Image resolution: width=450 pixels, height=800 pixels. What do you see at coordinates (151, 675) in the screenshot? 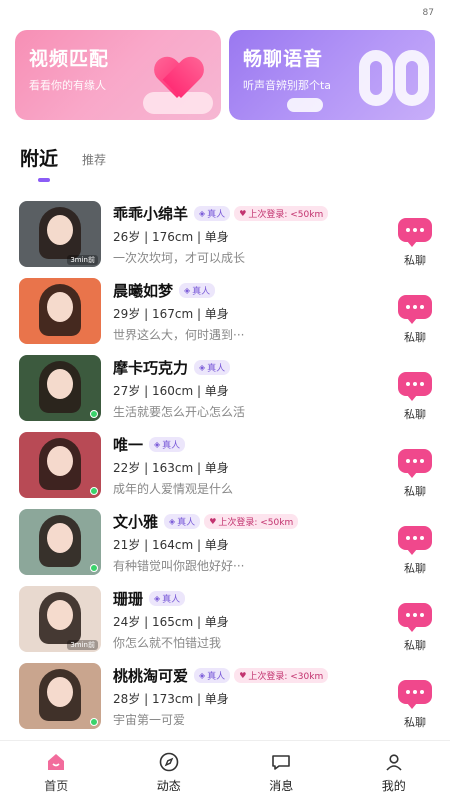
I see `user-name: 桃桃淘可爱` at bounding box center [151, 675].